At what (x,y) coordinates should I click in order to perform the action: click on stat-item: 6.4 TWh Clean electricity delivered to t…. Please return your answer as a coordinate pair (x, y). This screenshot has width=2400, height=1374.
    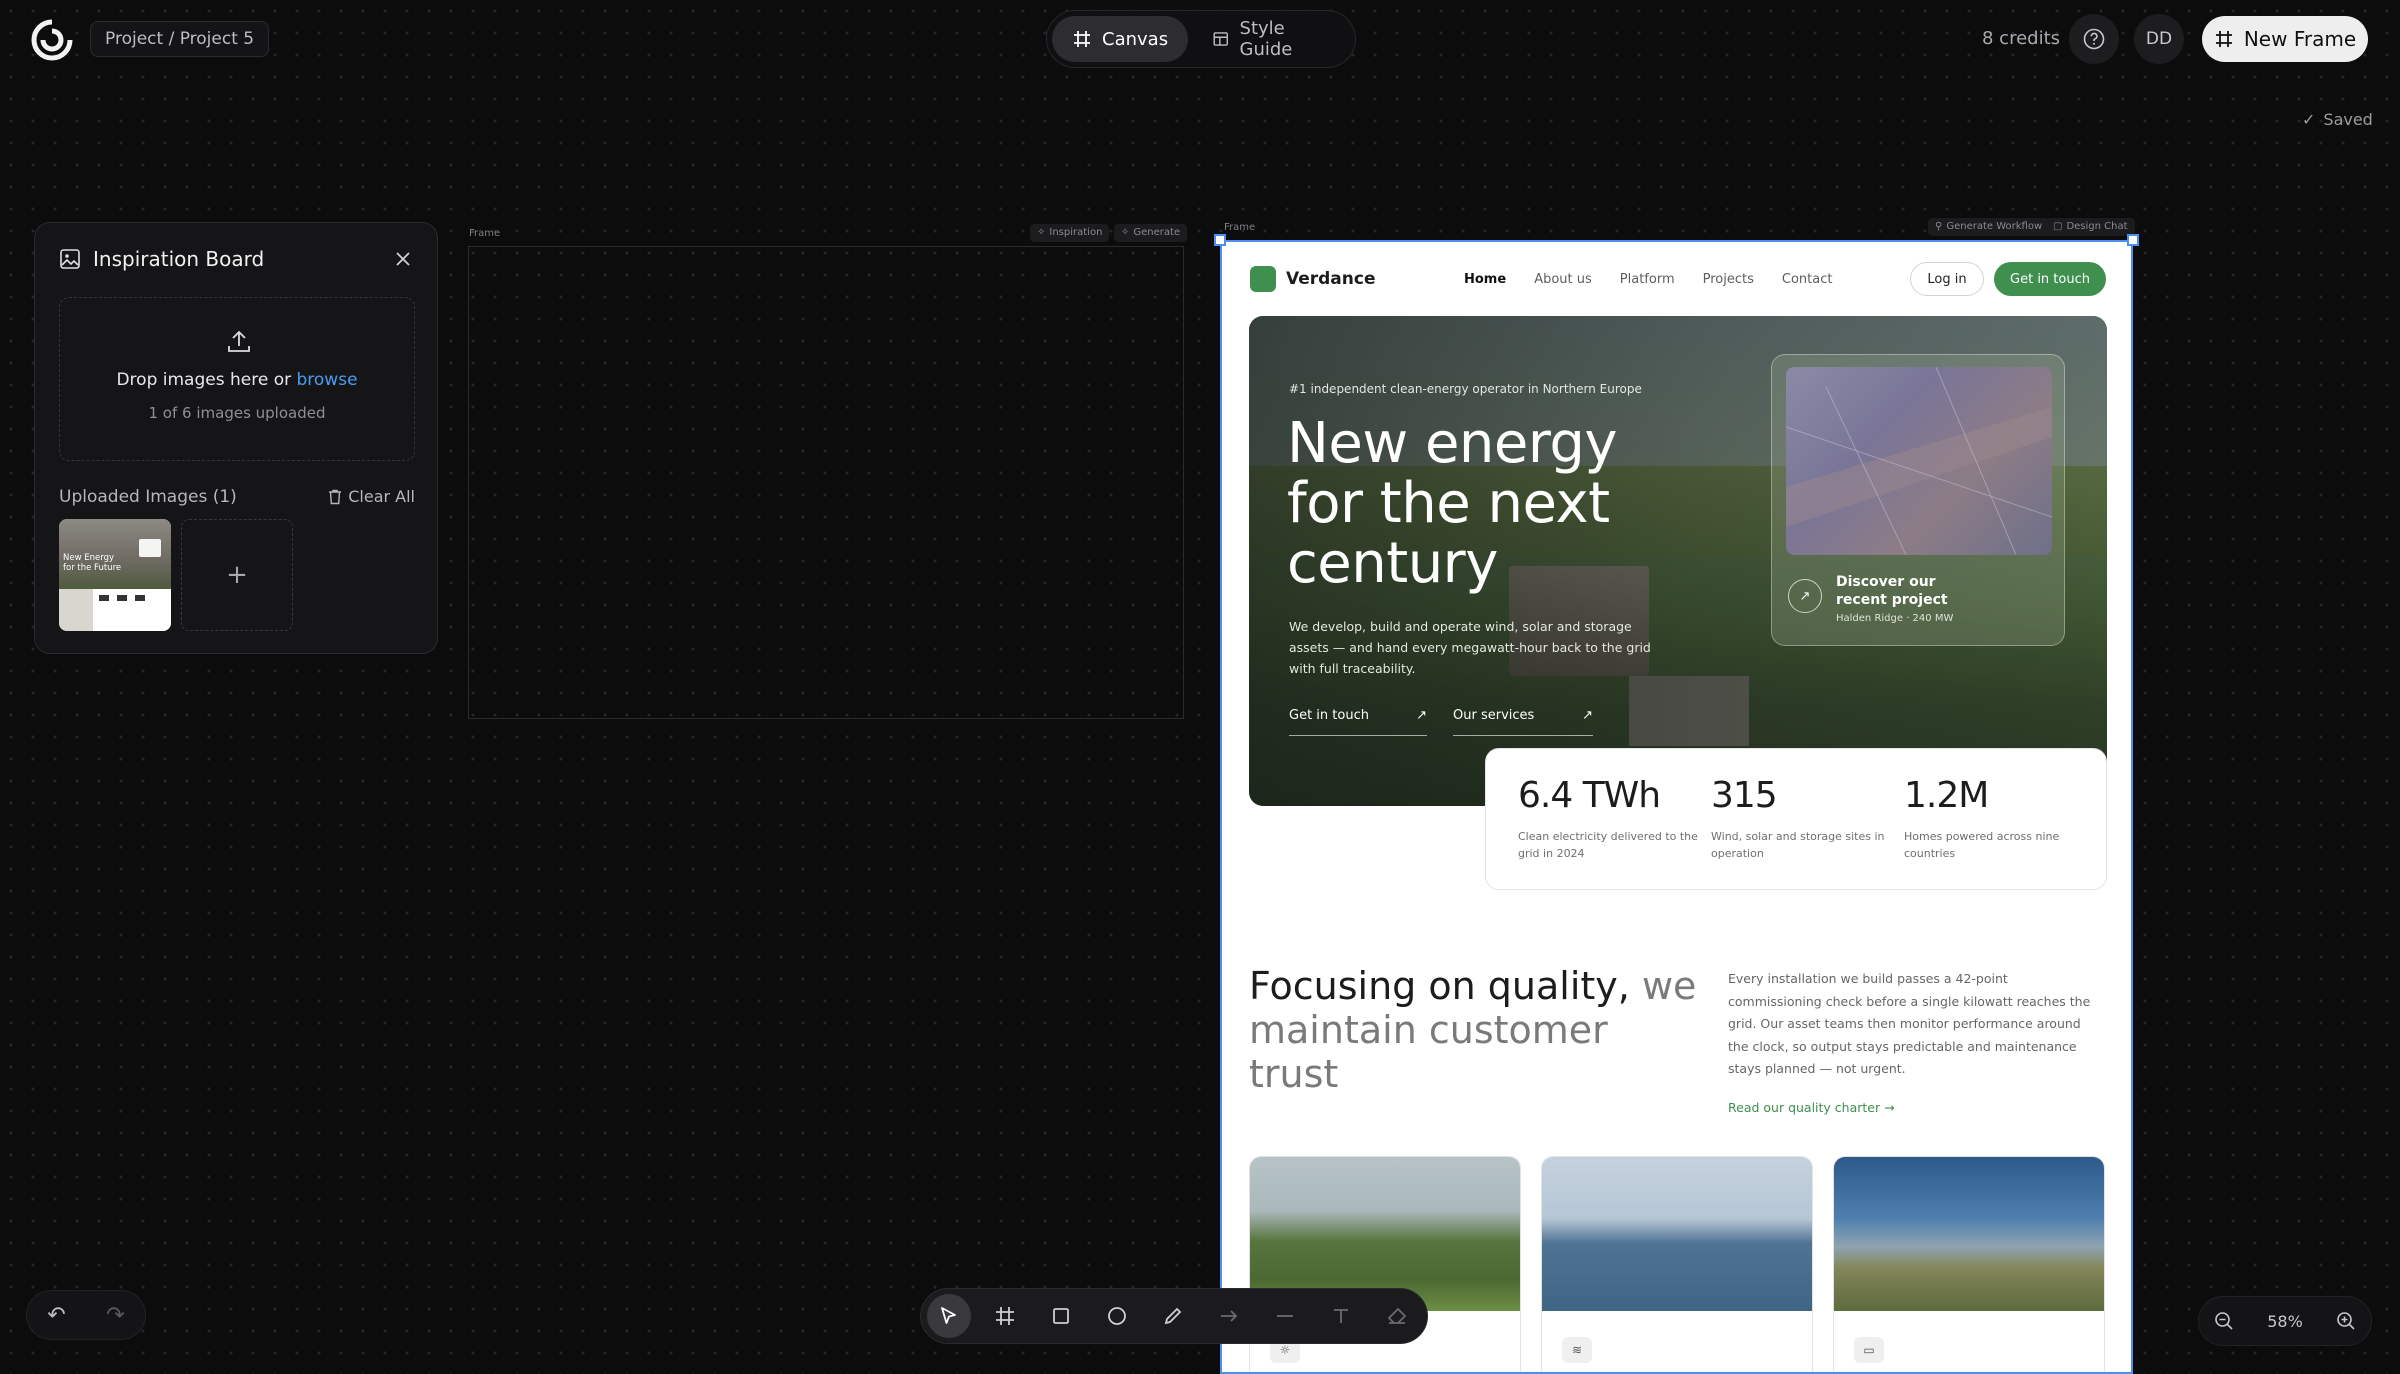
    Looking at the image, I should click on (1608, 818).